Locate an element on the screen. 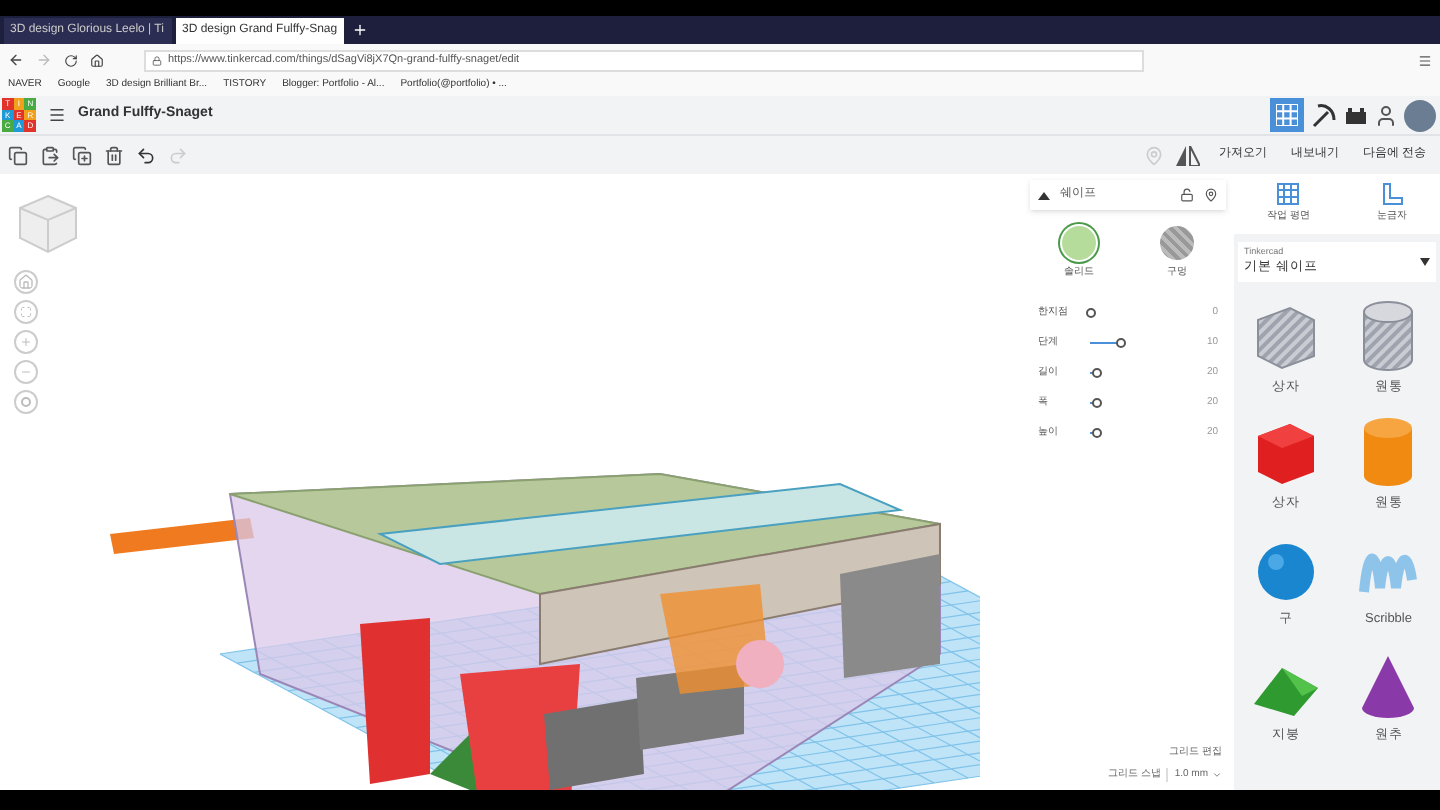 The height and width of the screenshot is (810, 1440). duplicate-icon is located at coordinates (82, 155).